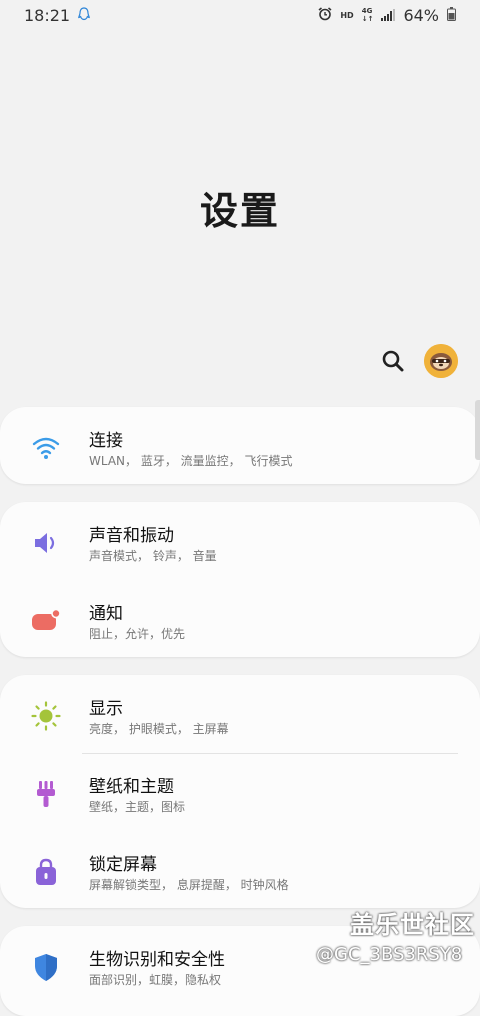 The width and height of the screenshot is (480, 1016). I want to click on status-bar: 18:21 HD 4G ↓↑ 64%, so click(240, 15).